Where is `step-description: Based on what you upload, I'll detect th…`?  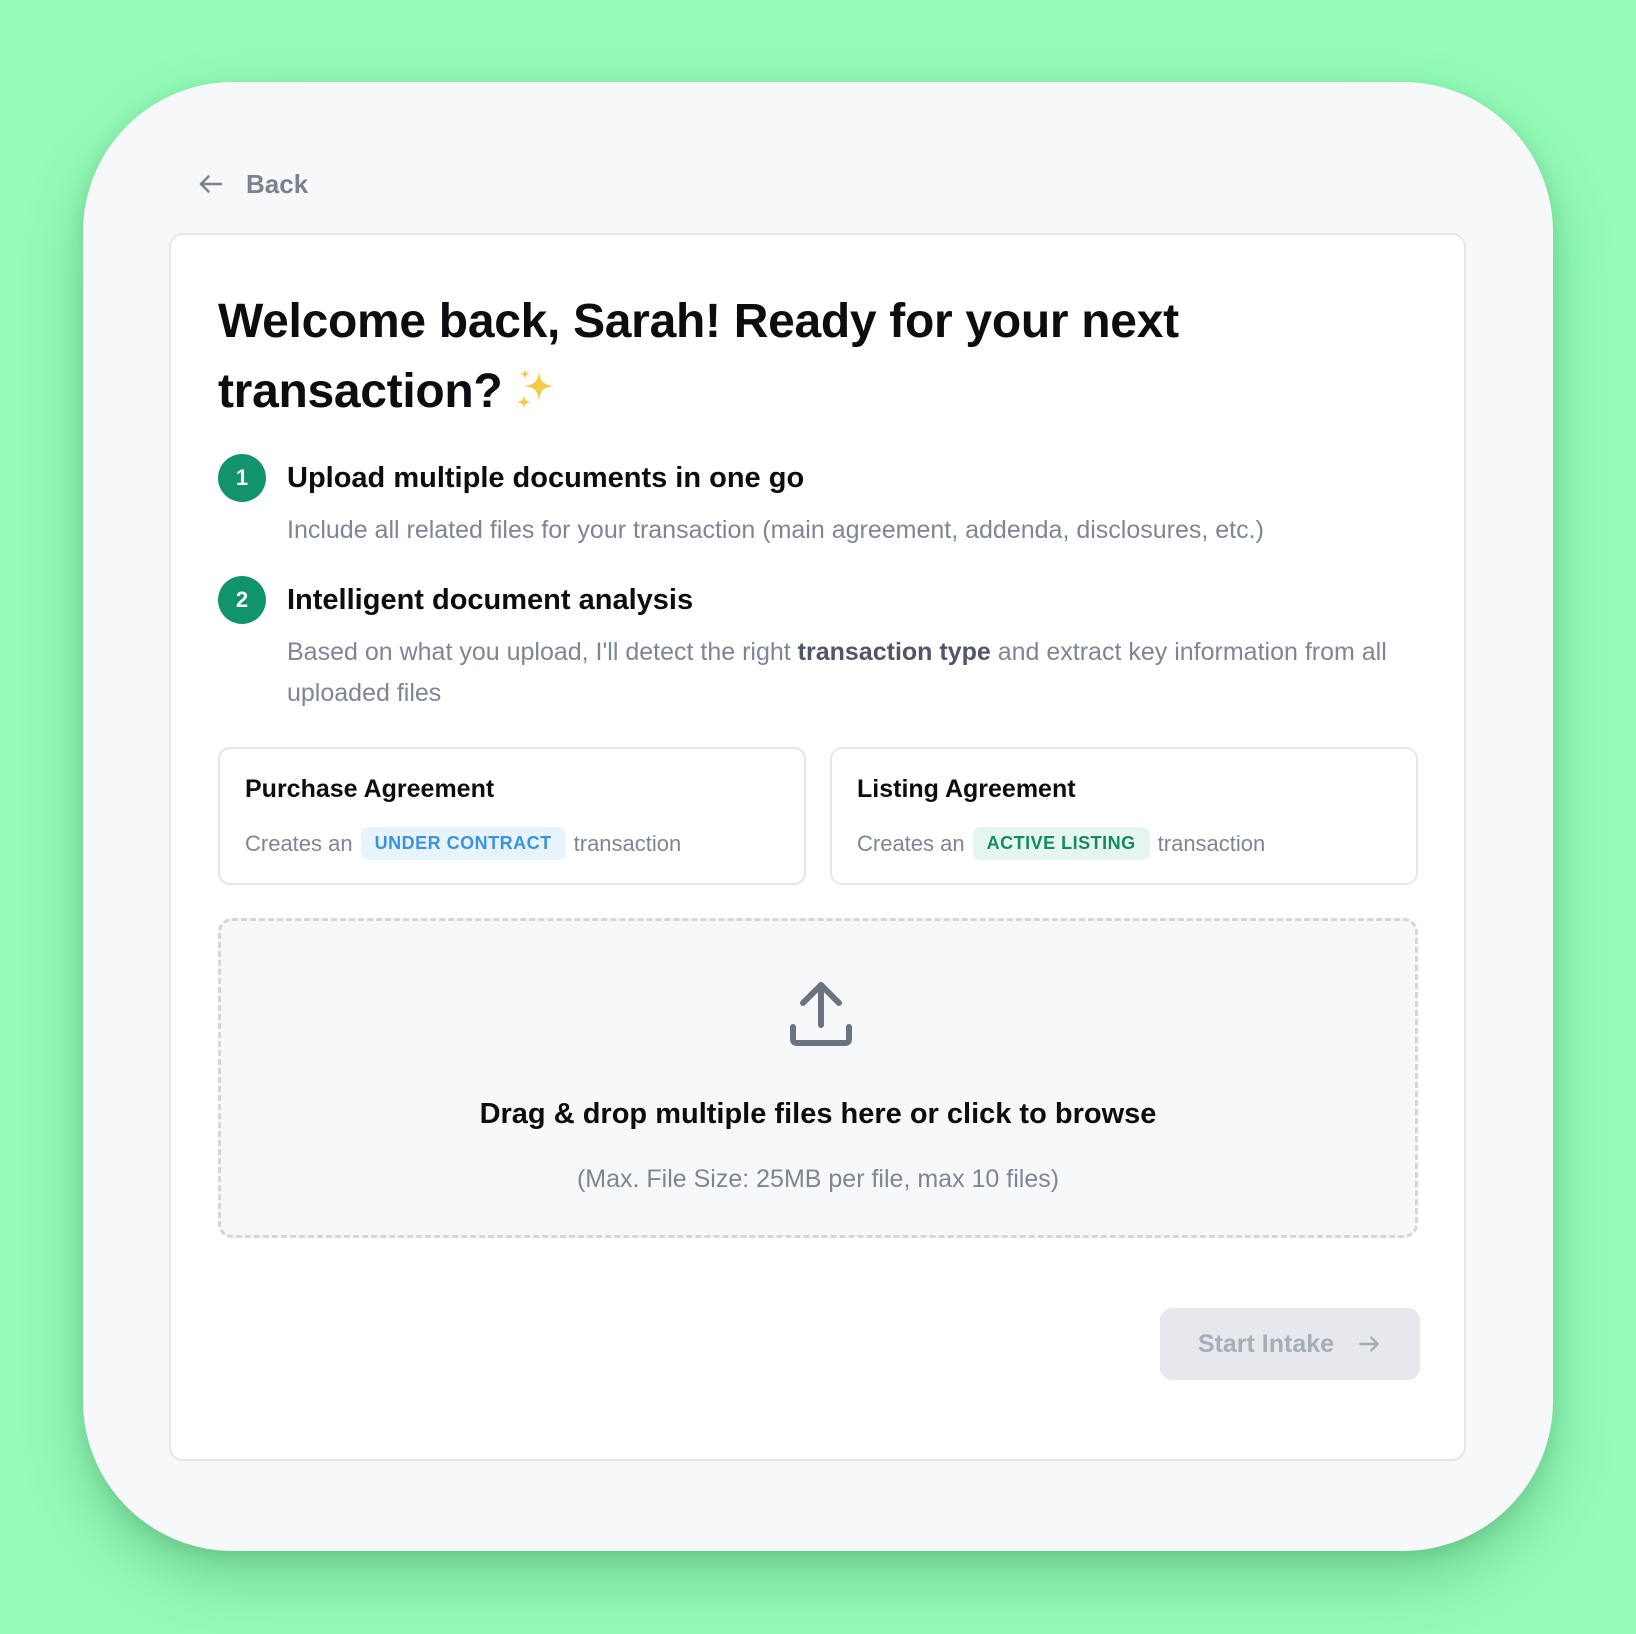 step-description: Based on what you upload, I'll detect th… is located at coordinates (847, 673).